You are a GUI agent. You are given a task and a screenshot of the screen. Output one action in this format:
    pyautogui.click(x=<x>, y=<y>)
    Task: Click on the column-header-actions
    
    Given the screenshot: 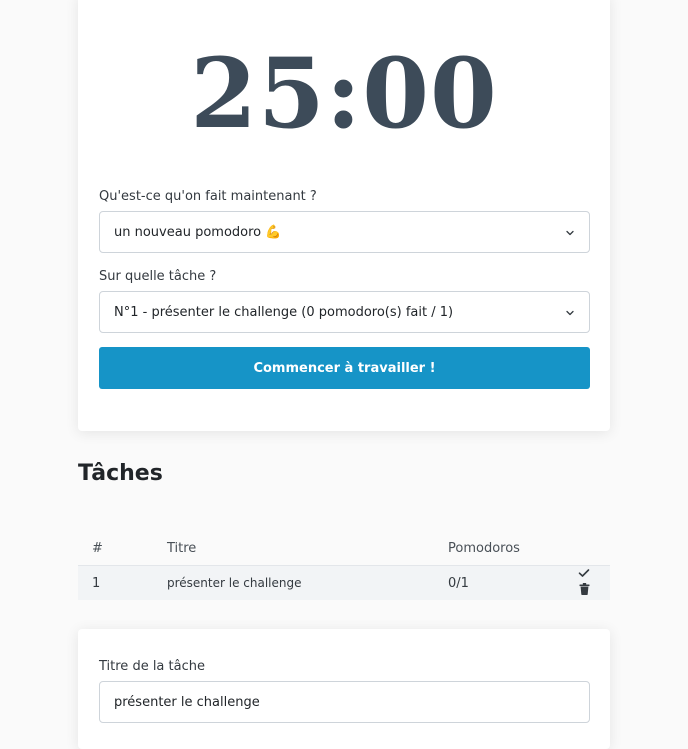 What is the action you would take?
    pyautogui.click(x=582, y=548)
    